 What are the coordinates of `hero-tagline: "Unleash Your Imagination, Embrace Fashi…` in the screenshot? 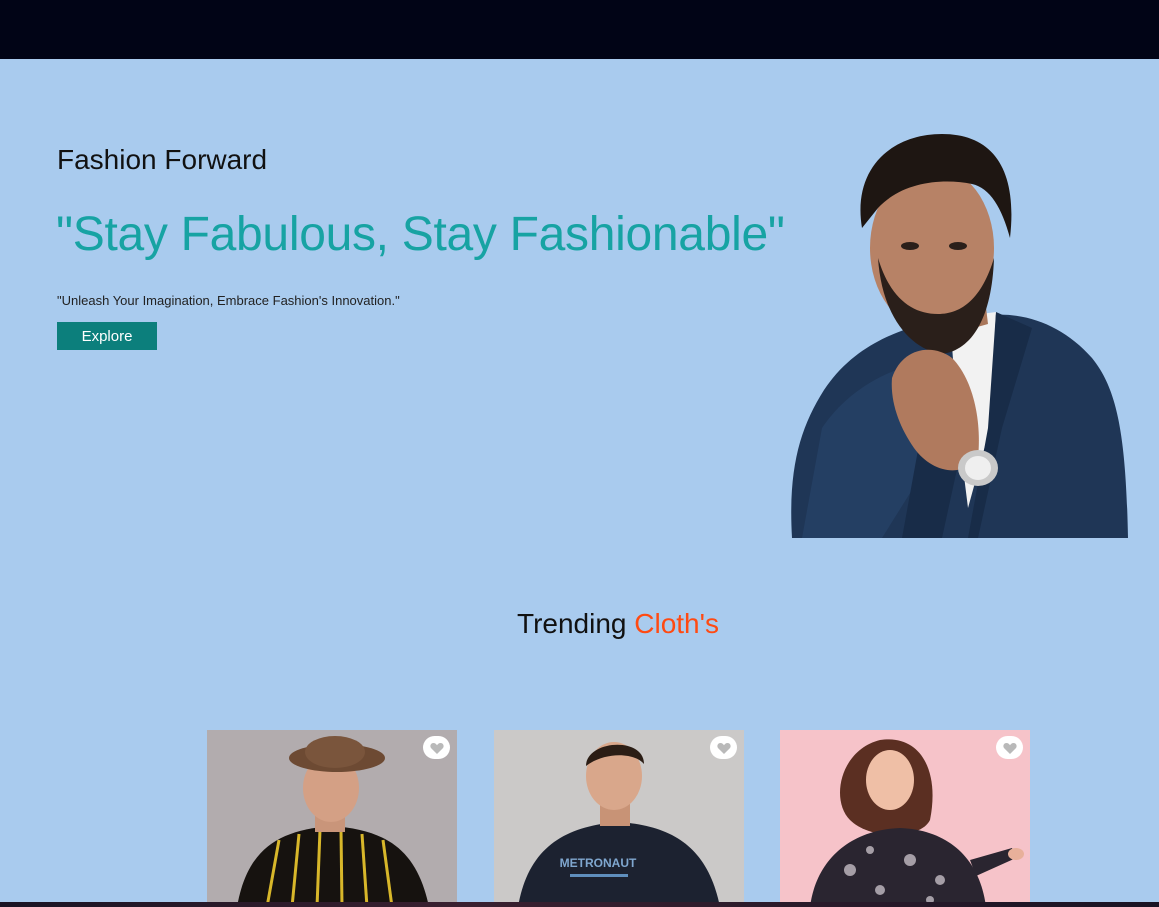 It's located at (228, 300).